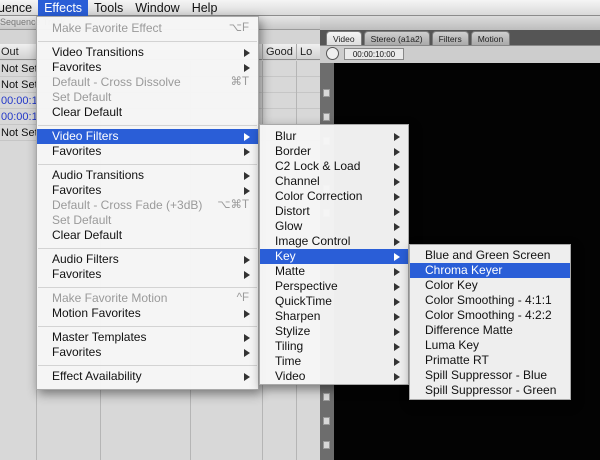 The height and width of the screenshot is (460, 600). Describe the element at coordinates (374, 54) in the screenshot. I see `timecode-field: 00:00:10:00` at that location.